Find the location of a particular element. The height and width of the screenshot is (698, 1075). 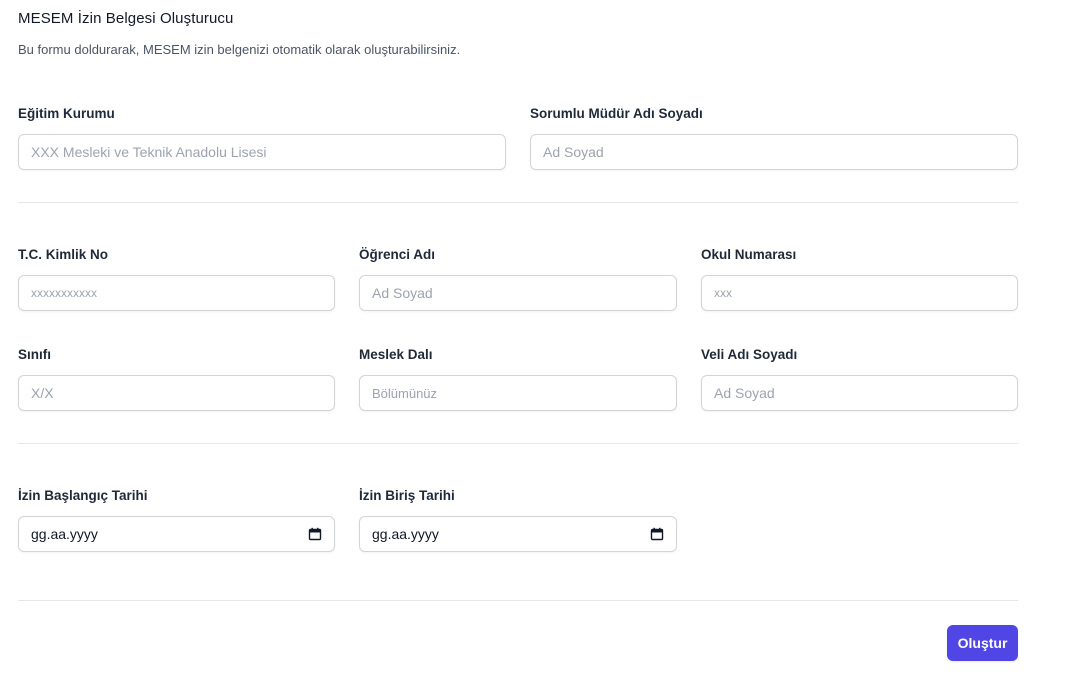

parent-label: Veli Adı Soyadı is located at coordinates (749, 354).